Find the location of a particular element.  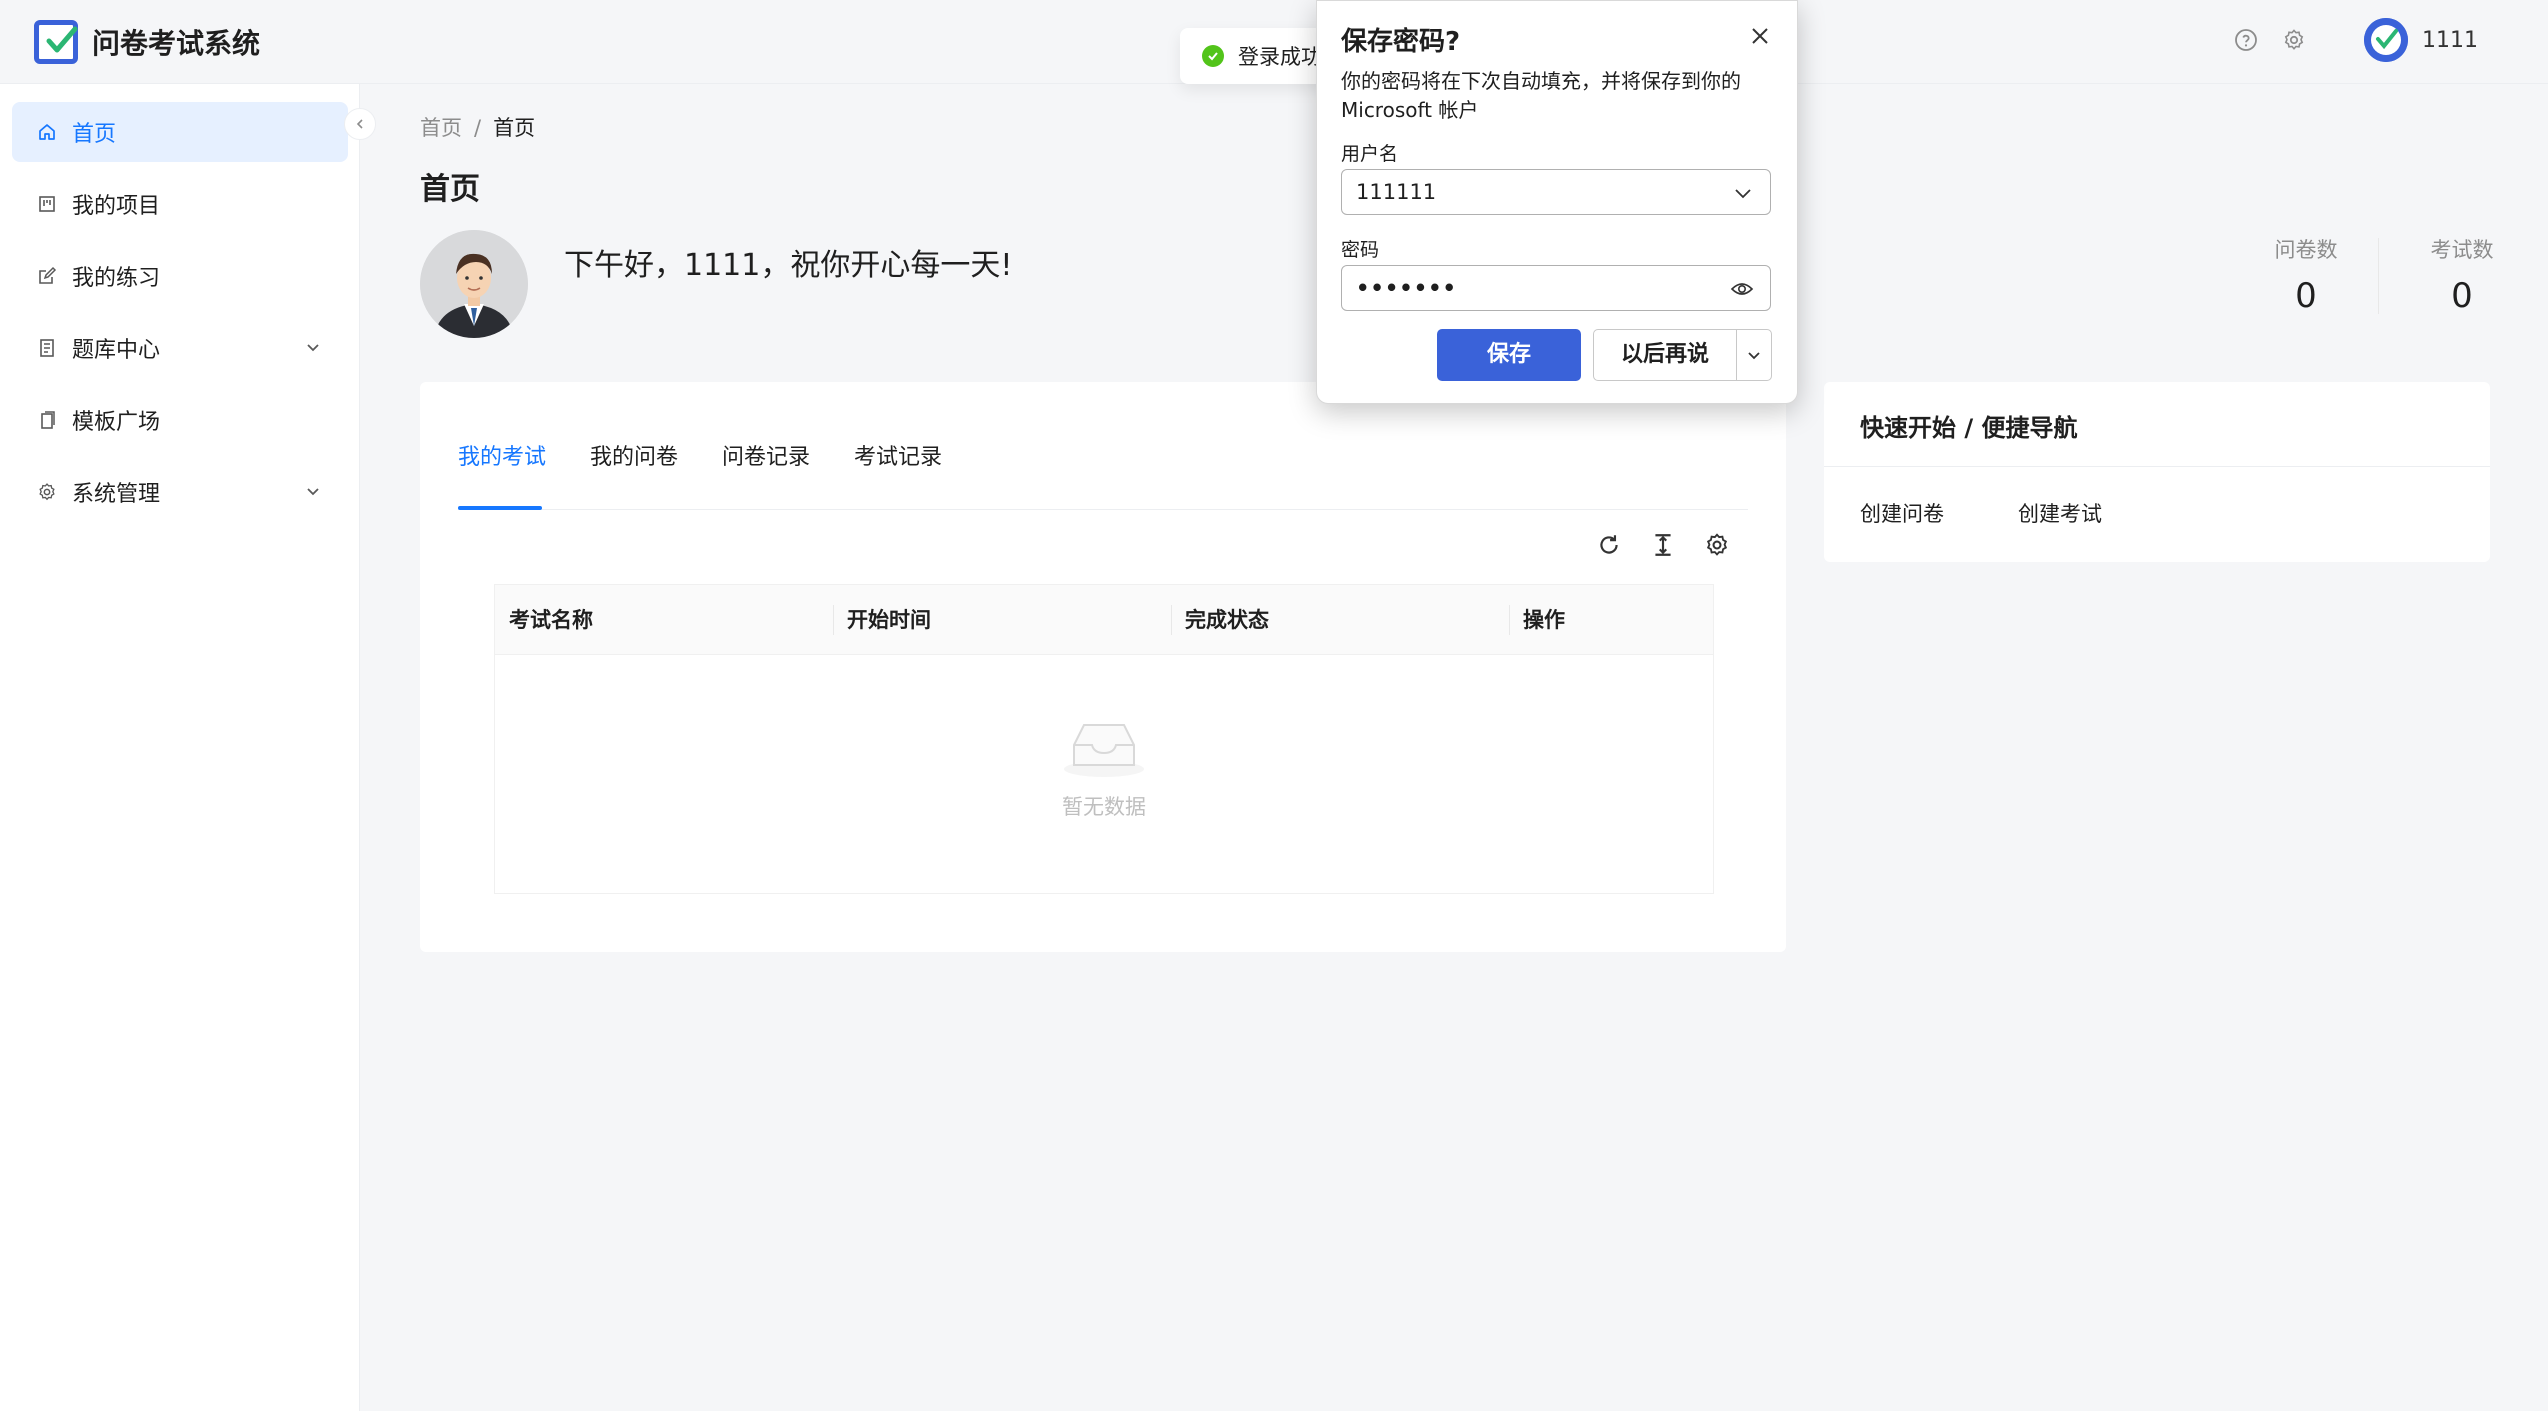

empty-state: 暂无数据 is located at coordinates (1104, 768).